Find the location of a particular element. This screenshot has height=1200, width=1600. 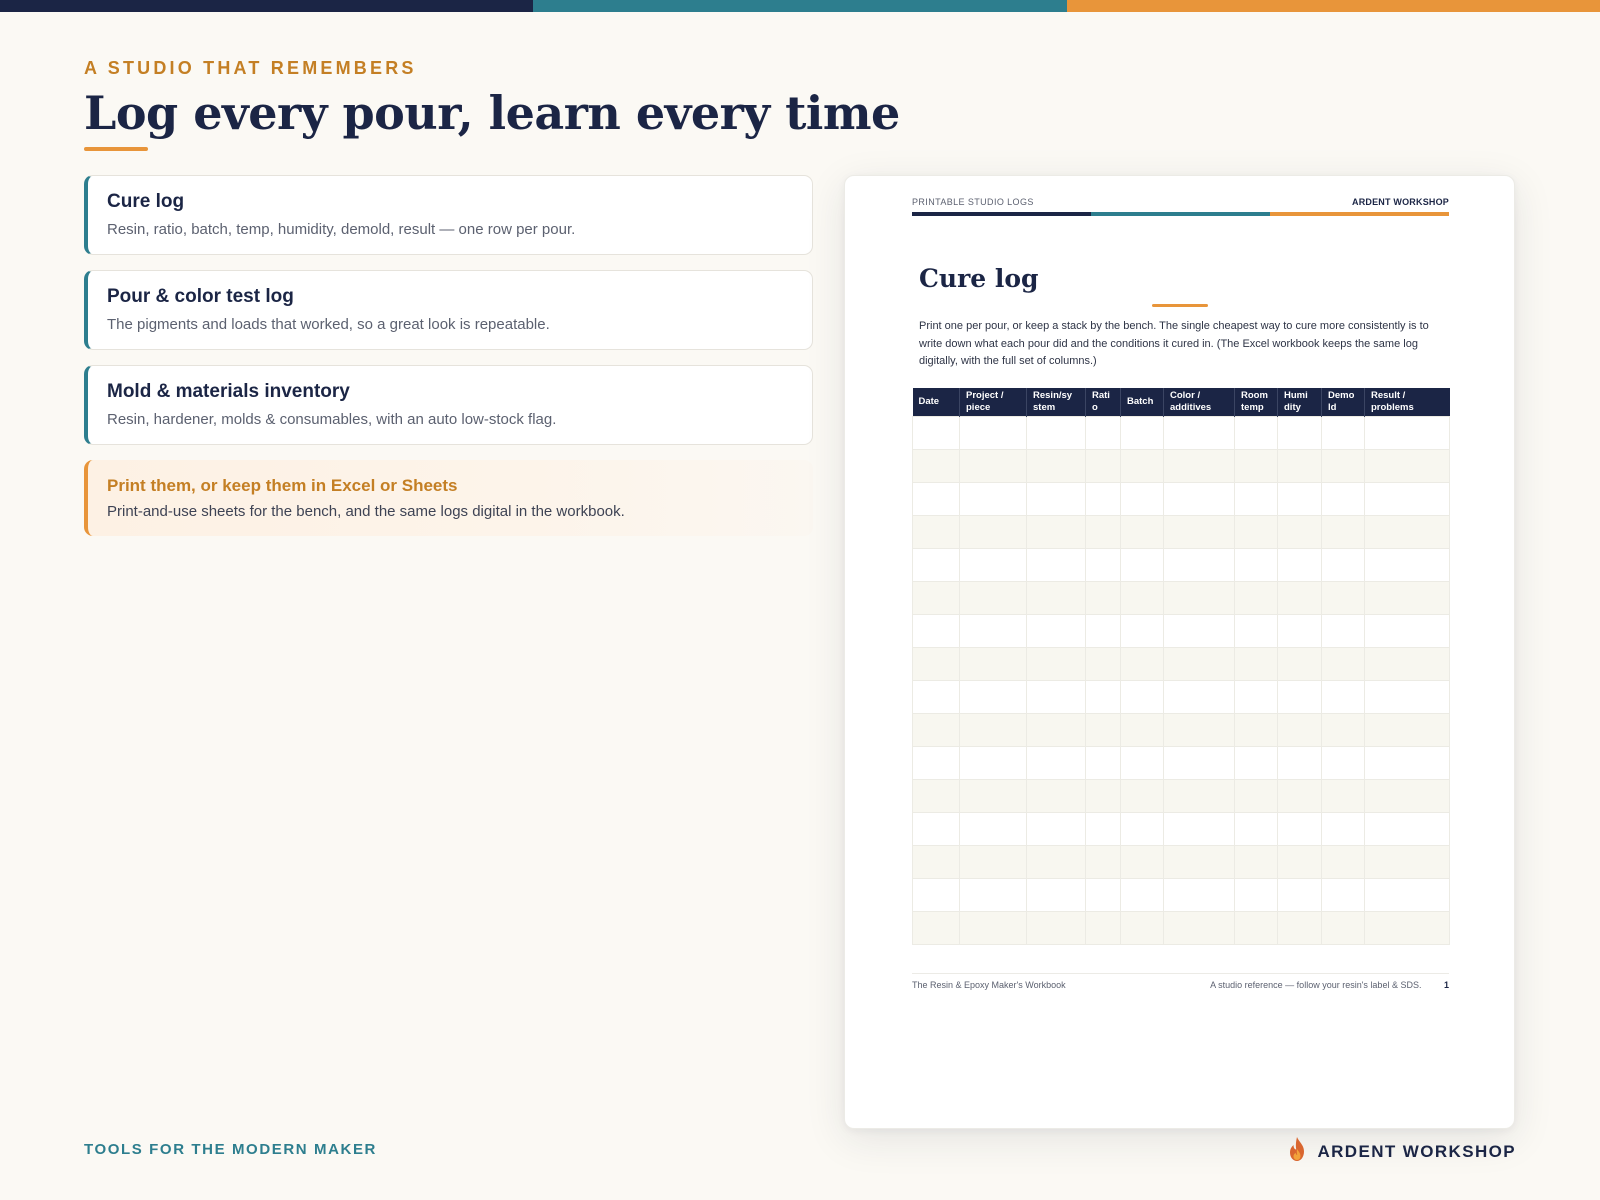

page-title: Log every pour, learn every time is located at coordinates (492, 113).